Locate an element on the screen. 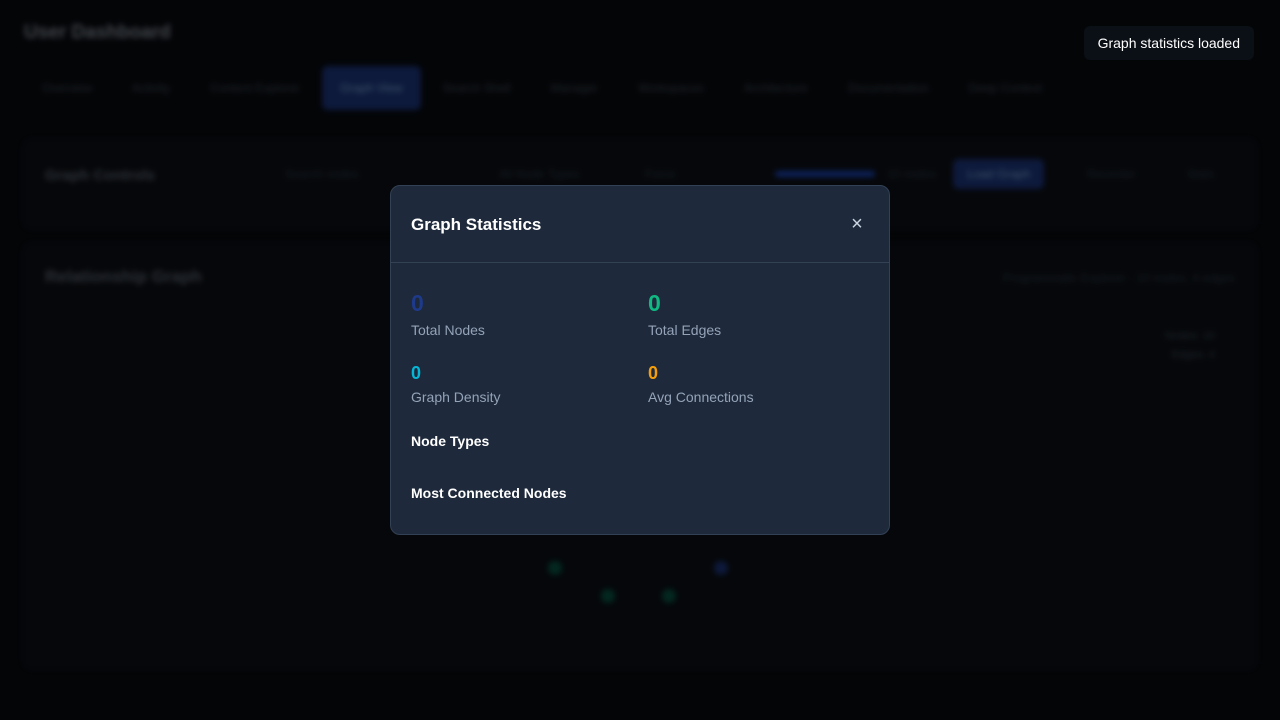  stat-total-edges: 0 Total Edges is located at coordinates (758, 313).